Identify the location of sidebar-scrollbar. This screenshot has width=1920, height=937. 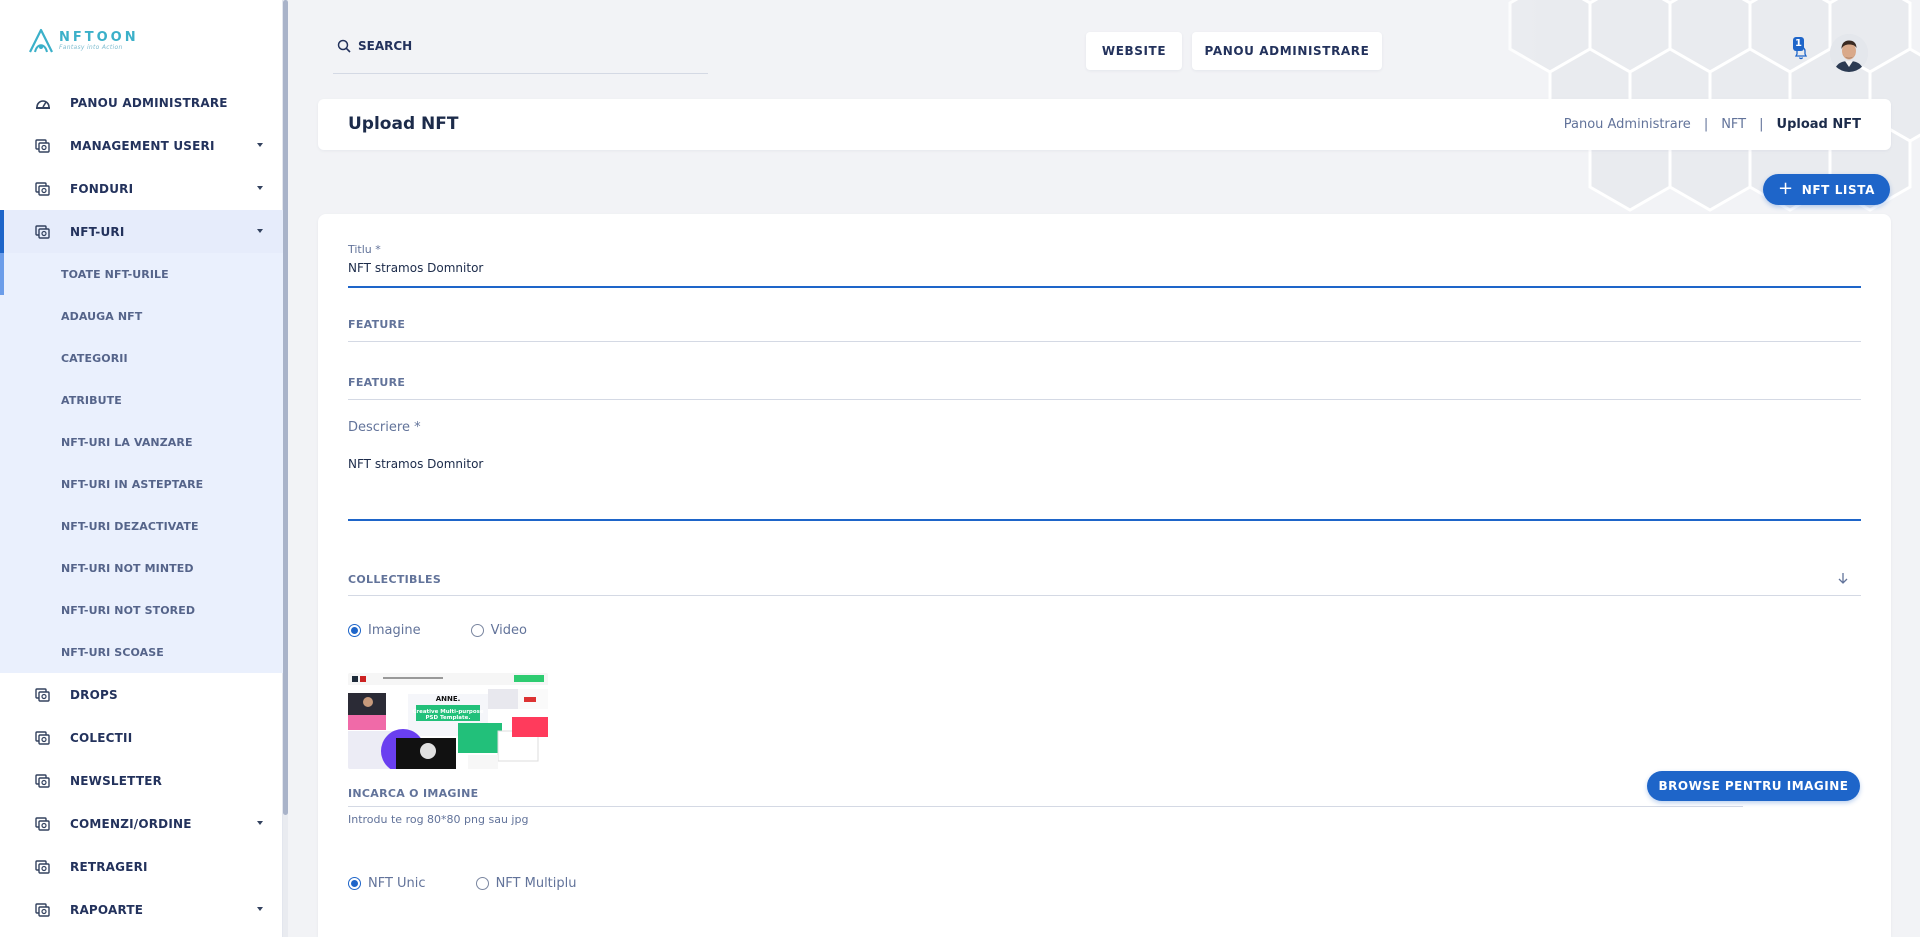
(285, 468).